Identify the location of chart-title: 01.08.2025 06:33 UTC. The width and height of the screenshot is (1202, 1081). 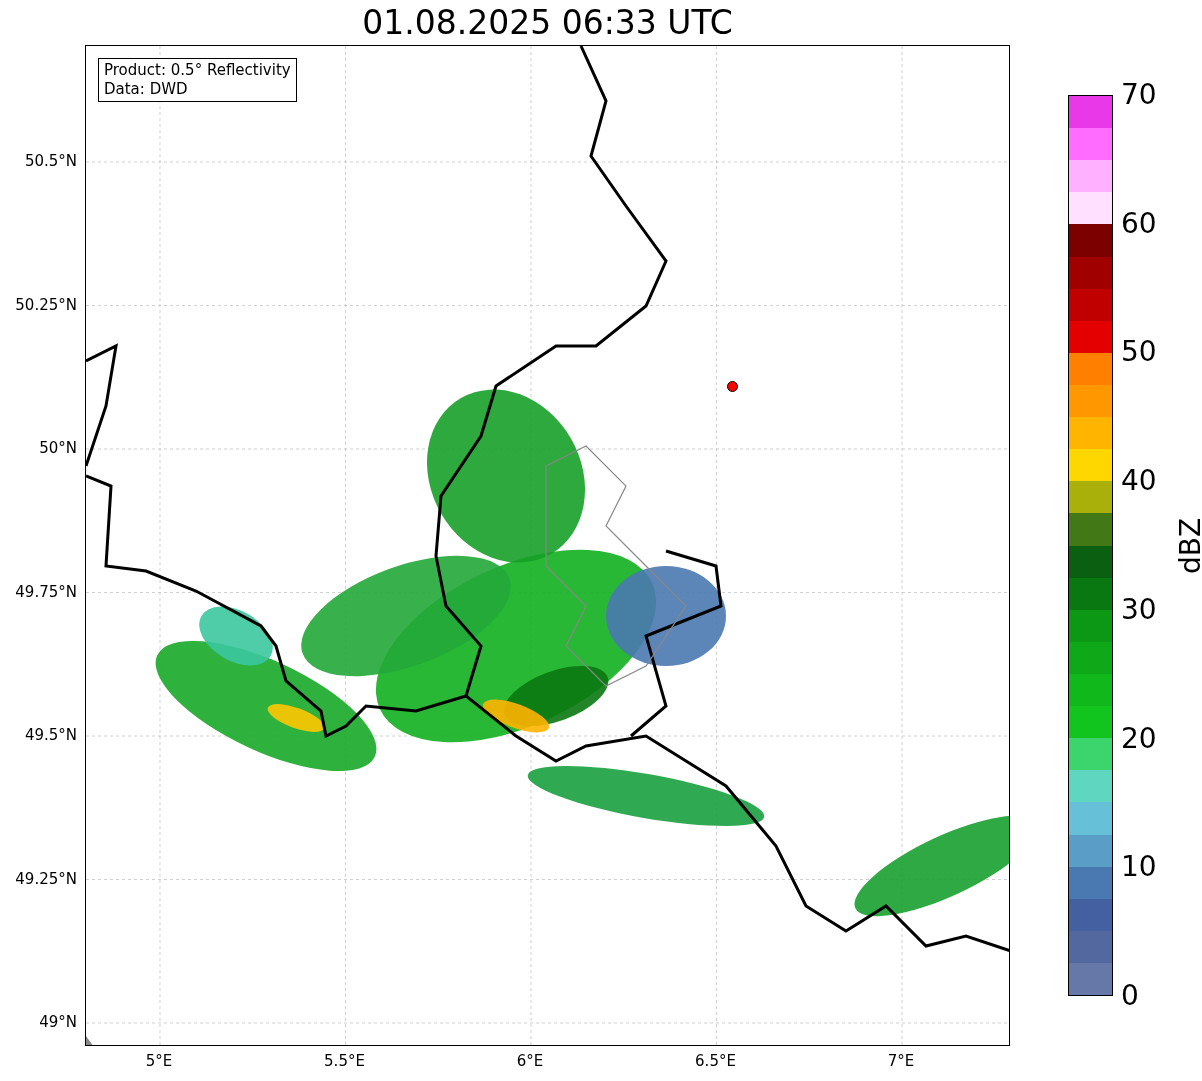
(547, 23).